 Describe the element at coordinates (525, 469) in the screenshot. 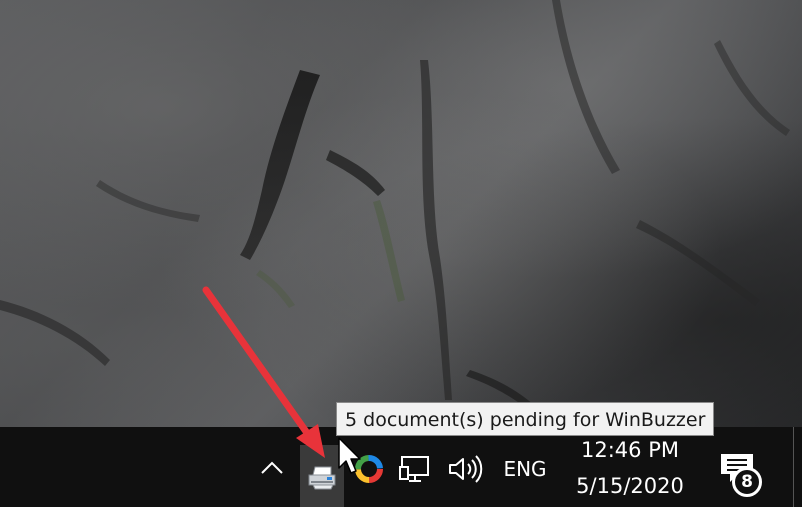

I see `input-language-button: ENG` at that location.